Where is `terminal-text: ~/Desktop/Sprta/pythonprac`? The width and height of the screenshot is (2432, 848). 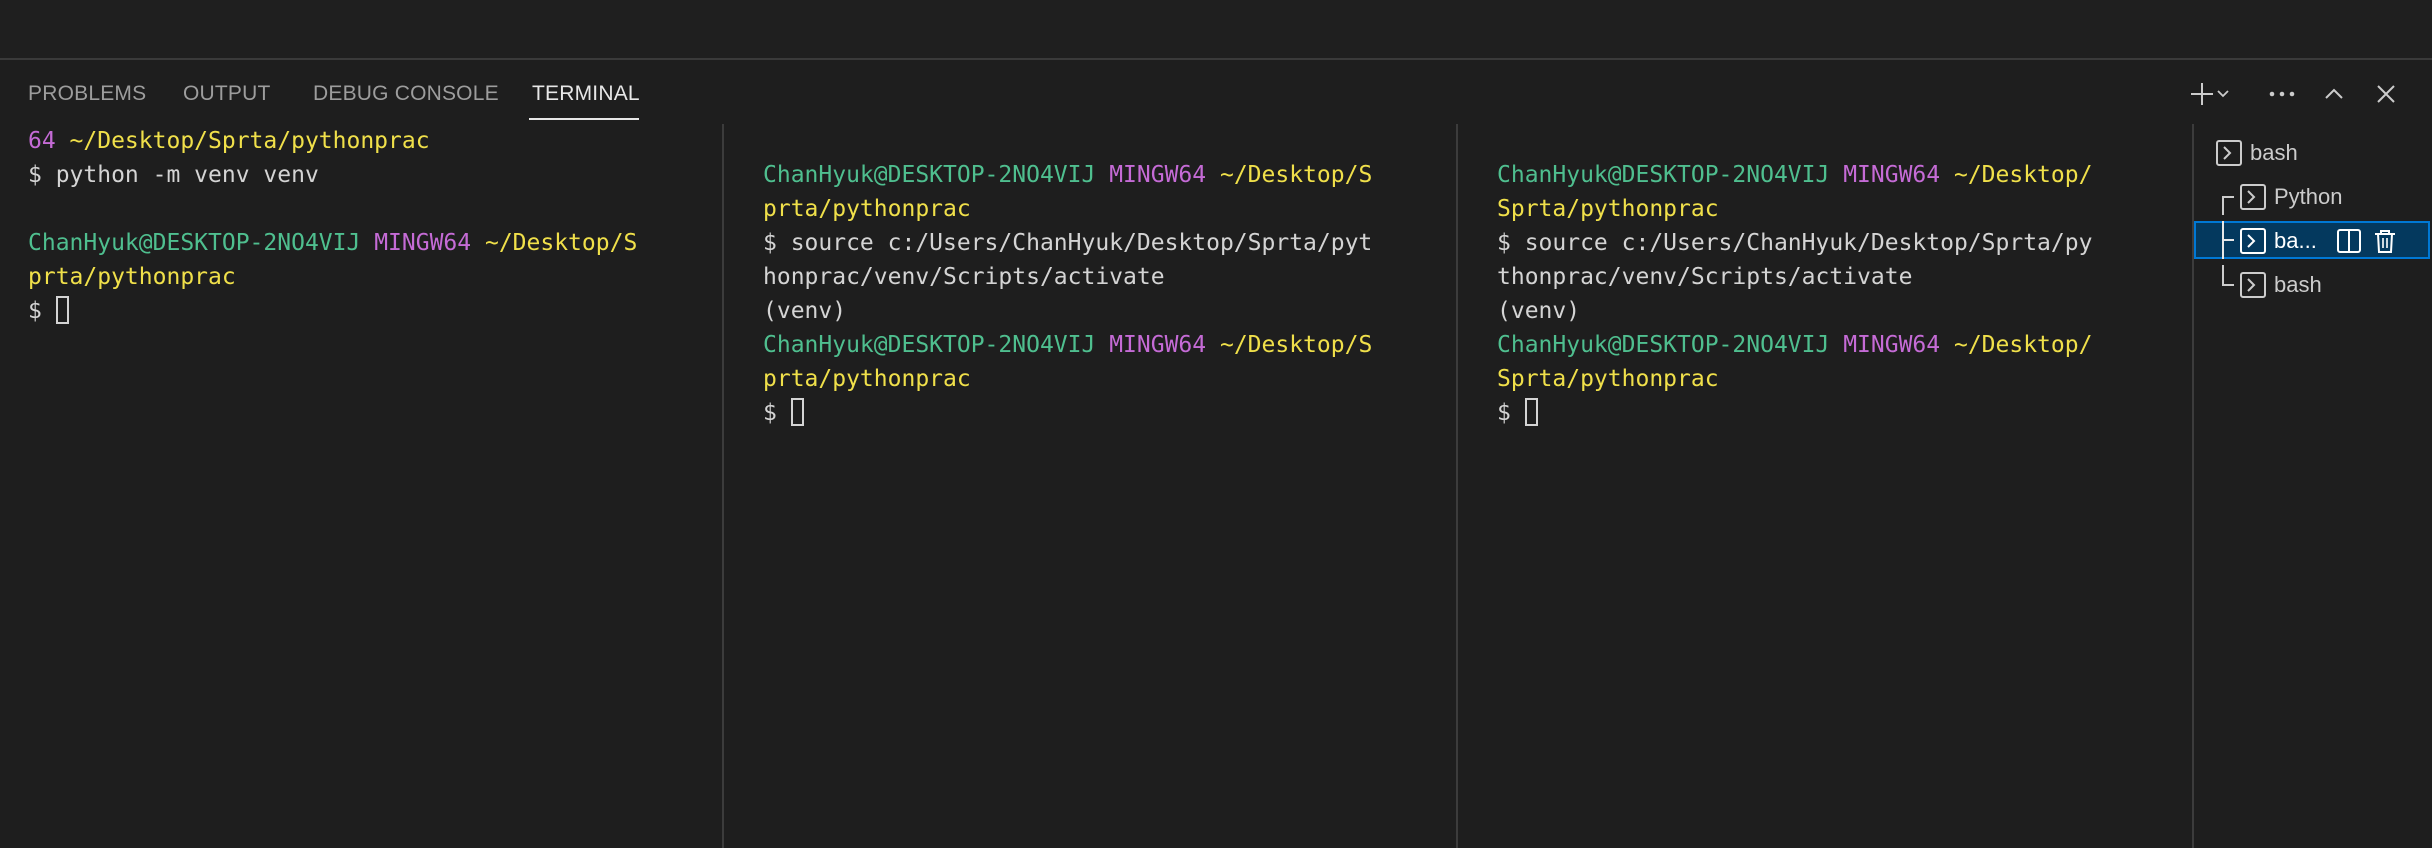
terminal-text: ~/Desktop/Sprta/pythonprac is located at coordinates (249, 141).